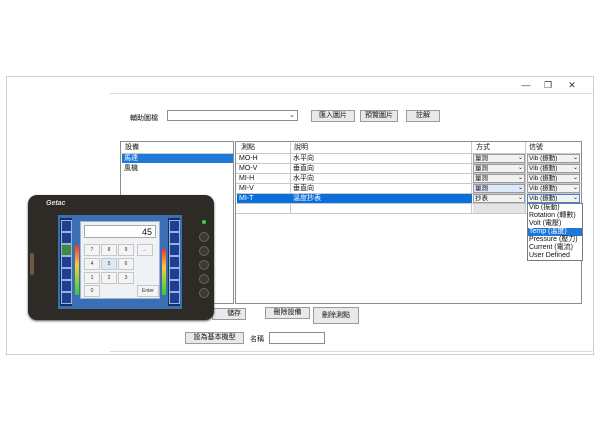 The height and width of the screenshot is (430, 600). Describe the element at coordinates (572, 85) in the screenshot. I see `close-button: ✕` at that location.